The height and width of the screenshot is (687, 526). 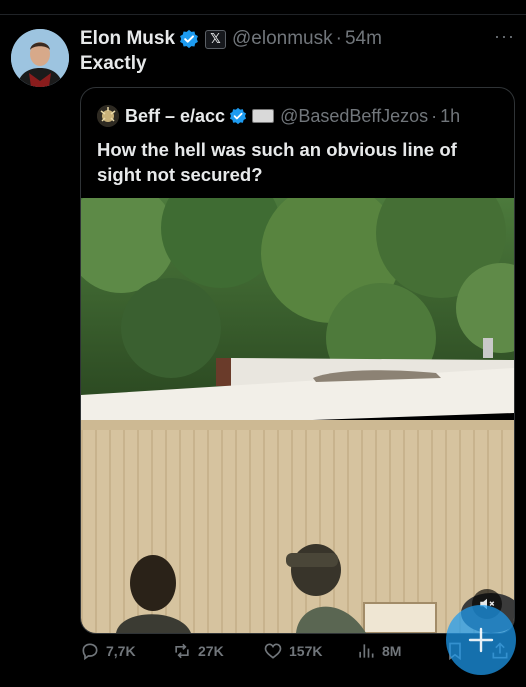 I want to click on views-count: 8M, so click(x=392, y=651).